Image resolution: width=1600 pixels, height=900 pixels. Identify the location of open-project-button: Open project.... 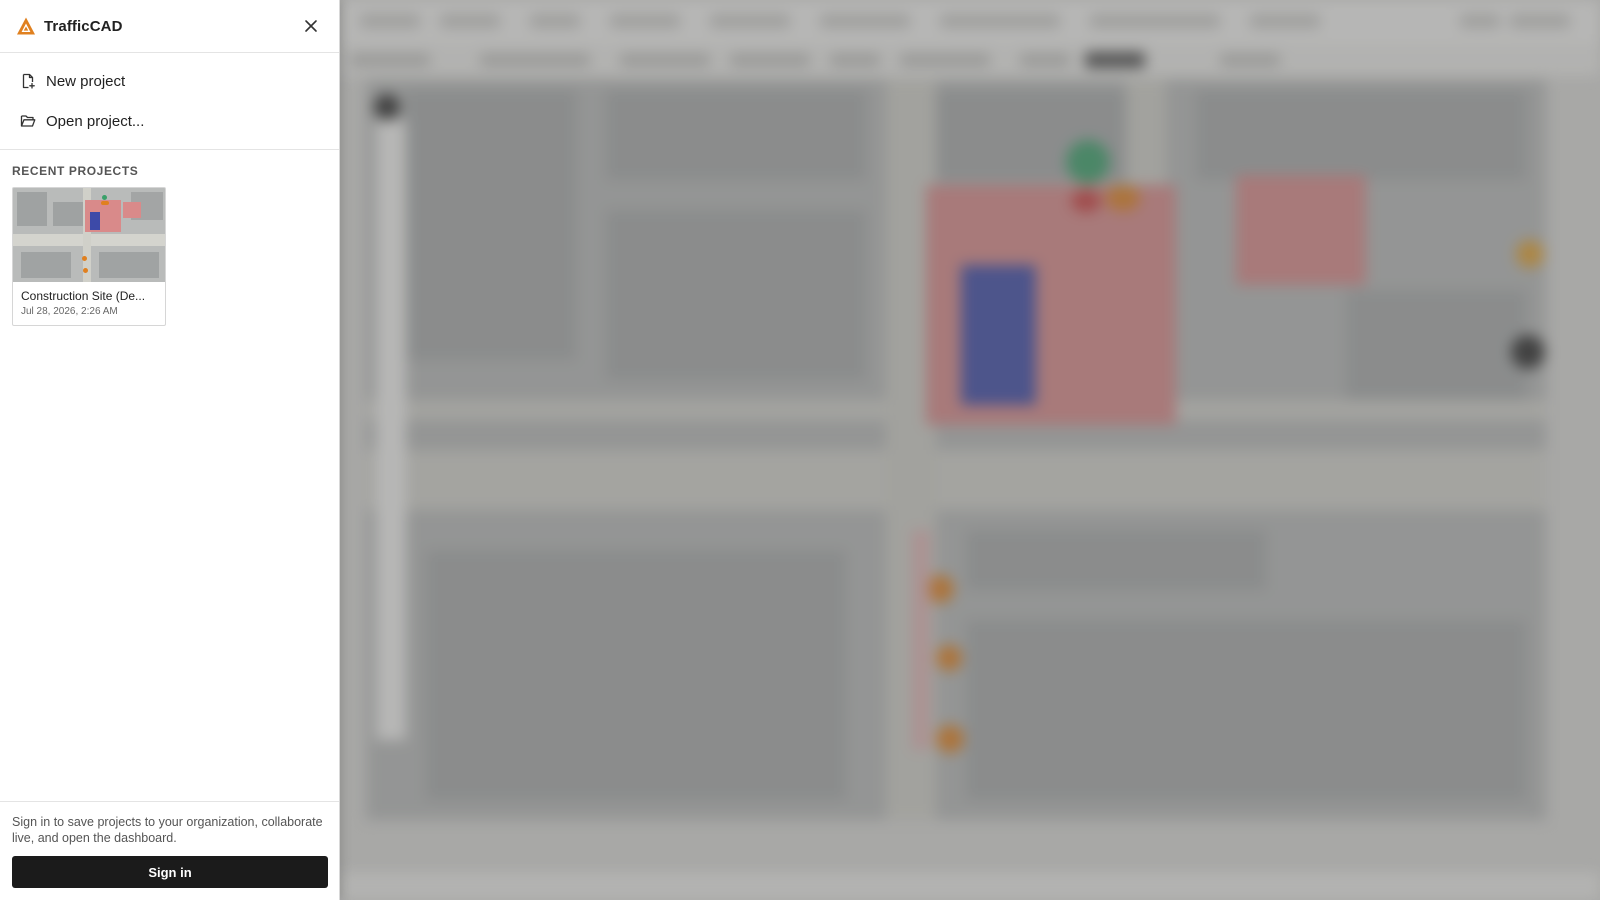
(169, 121).